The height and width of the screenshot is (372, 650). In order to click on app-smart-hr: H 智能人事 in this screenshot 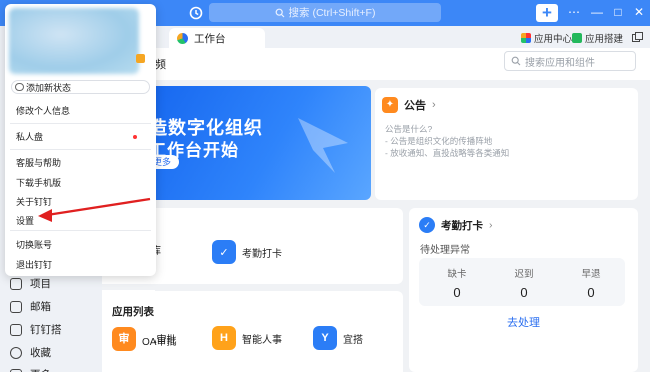, I will do `click(247, 338)`.